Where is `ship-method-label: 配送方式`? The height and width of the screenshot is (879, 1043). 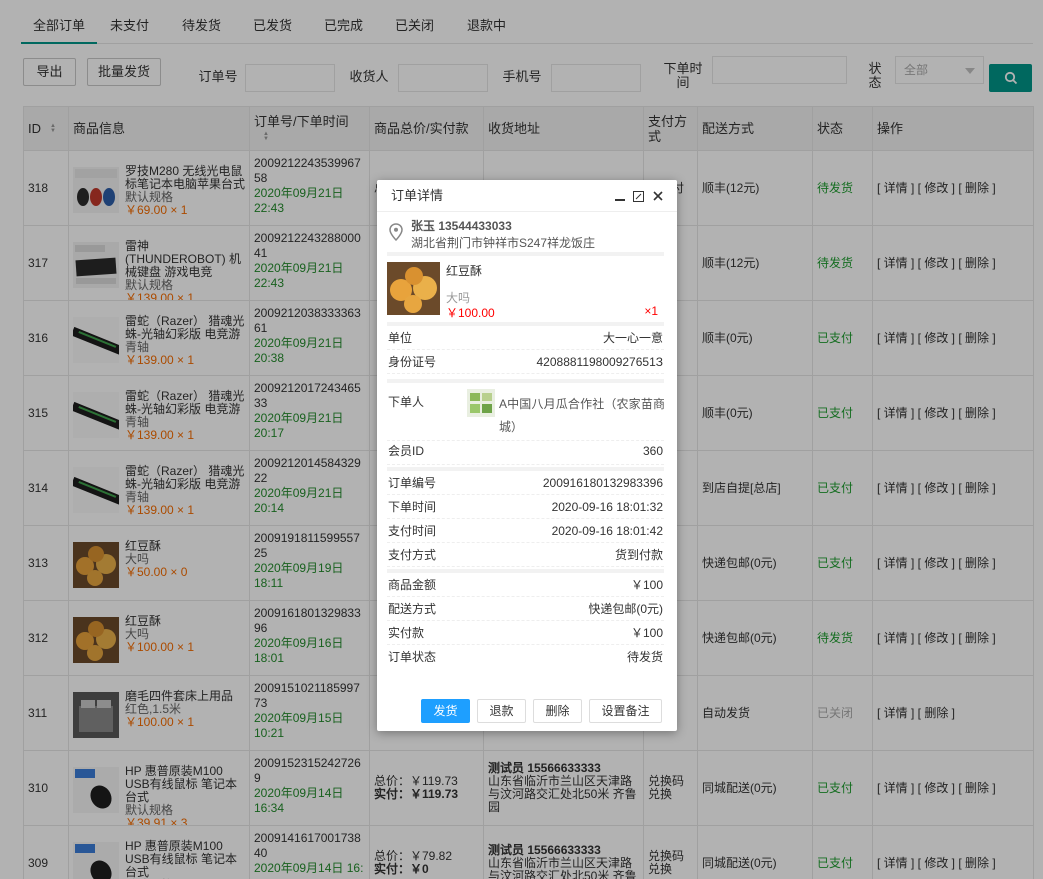
ship-method-label: 配送方式 is located at coordinates (412, 609).